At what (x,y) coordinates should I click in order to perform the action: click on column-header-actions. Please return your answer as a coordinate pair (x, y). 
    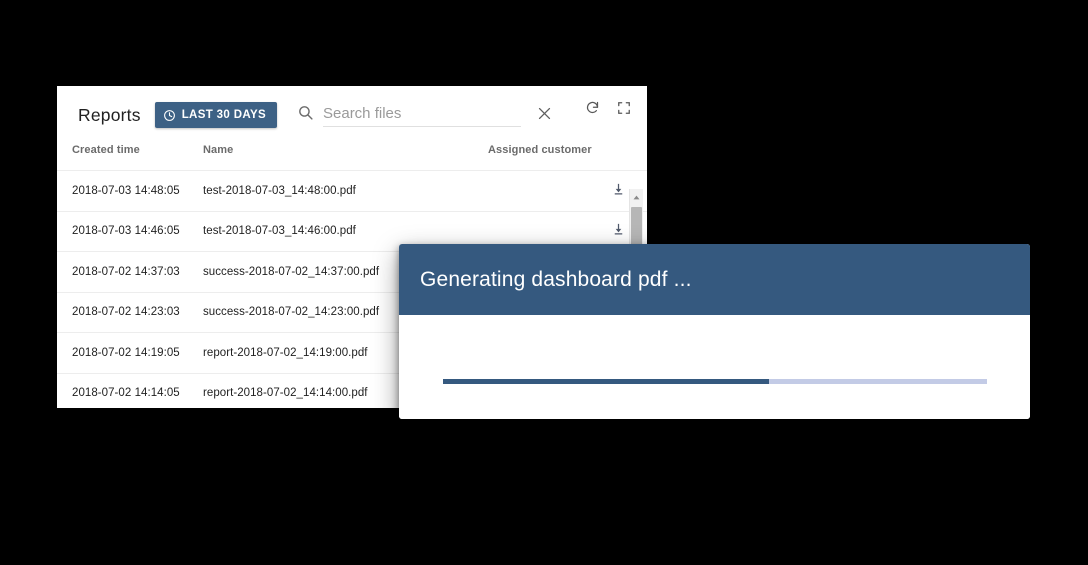
    Looking at the image, I should click on (626, 157).